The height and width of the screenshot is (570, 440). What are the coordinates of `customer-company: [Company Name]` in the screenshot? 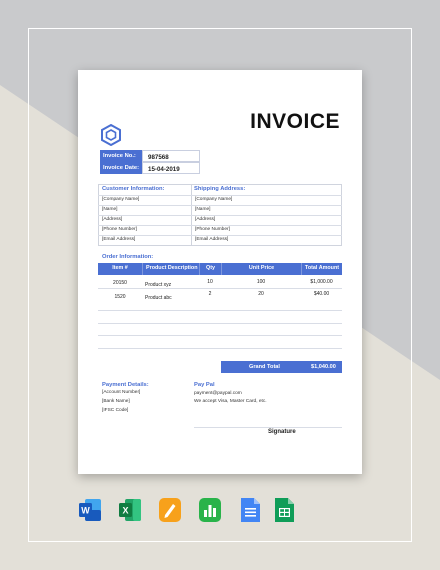 It's located at (121, 199).